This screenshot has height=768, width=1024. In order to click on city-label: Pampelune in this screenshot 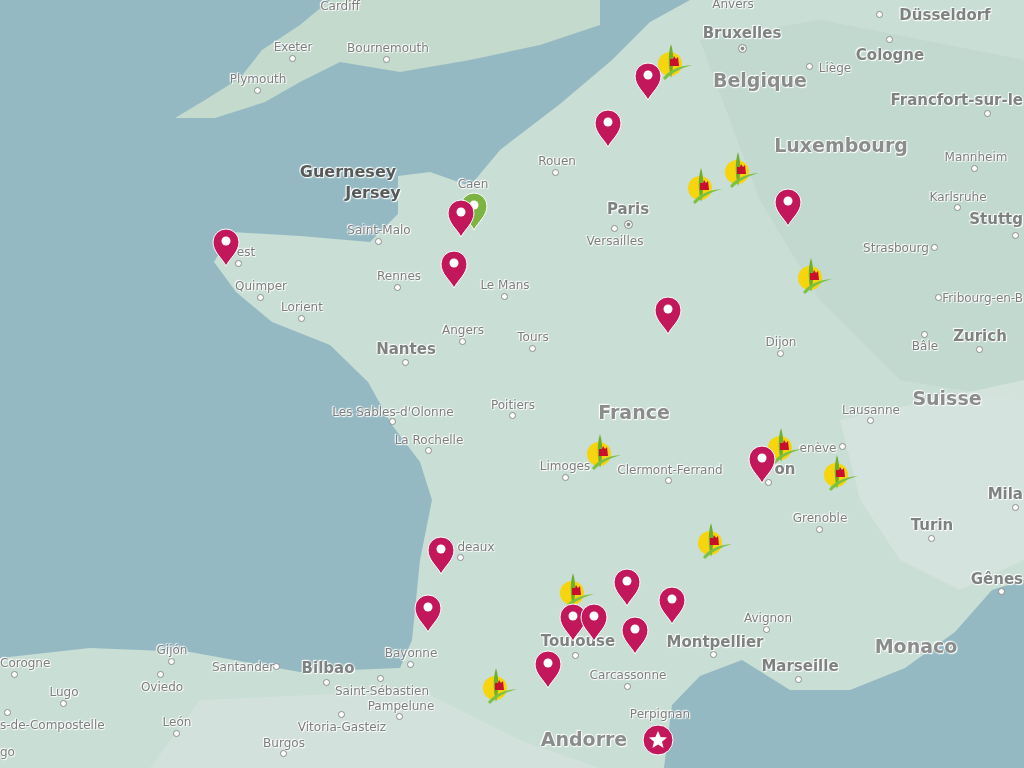, I will do `click(401, 706)`.